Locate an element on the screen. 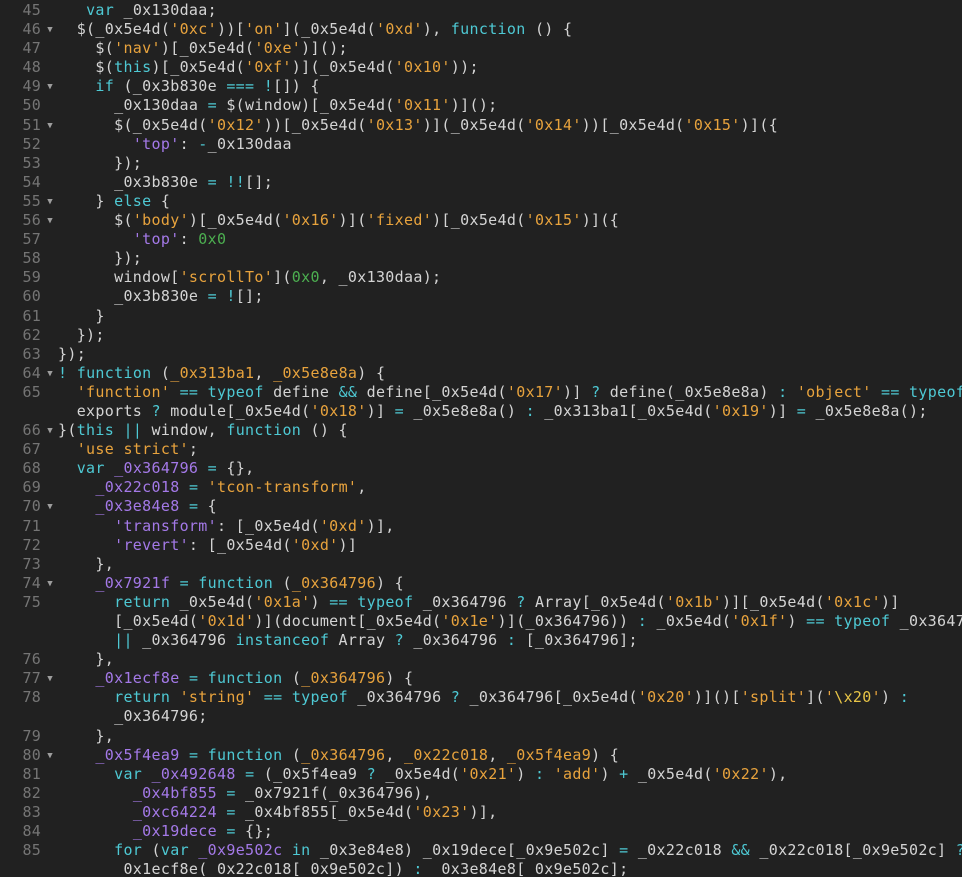  code-line: 73▼ }, is located at coordinates (481, 564).